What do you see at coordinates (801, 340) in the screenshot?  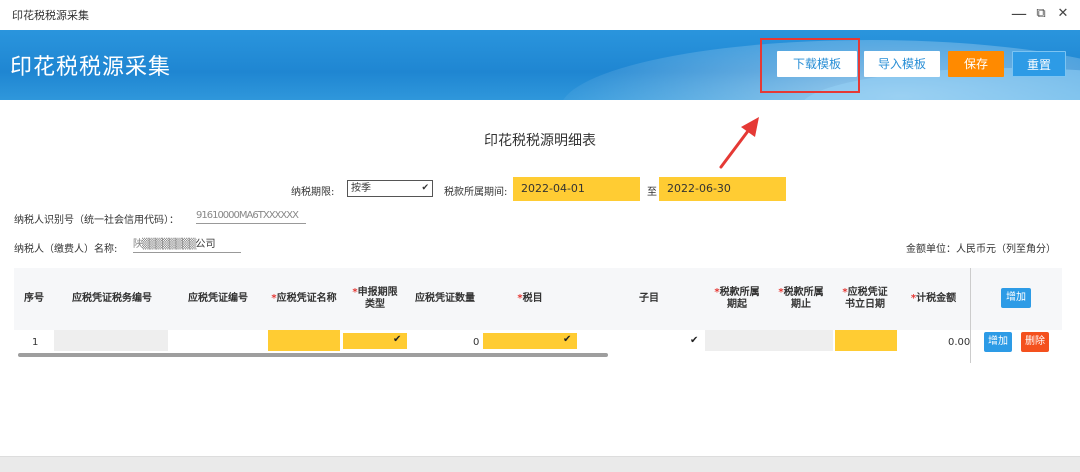 I see `period-end-cell` at bounding box center [801, 340].